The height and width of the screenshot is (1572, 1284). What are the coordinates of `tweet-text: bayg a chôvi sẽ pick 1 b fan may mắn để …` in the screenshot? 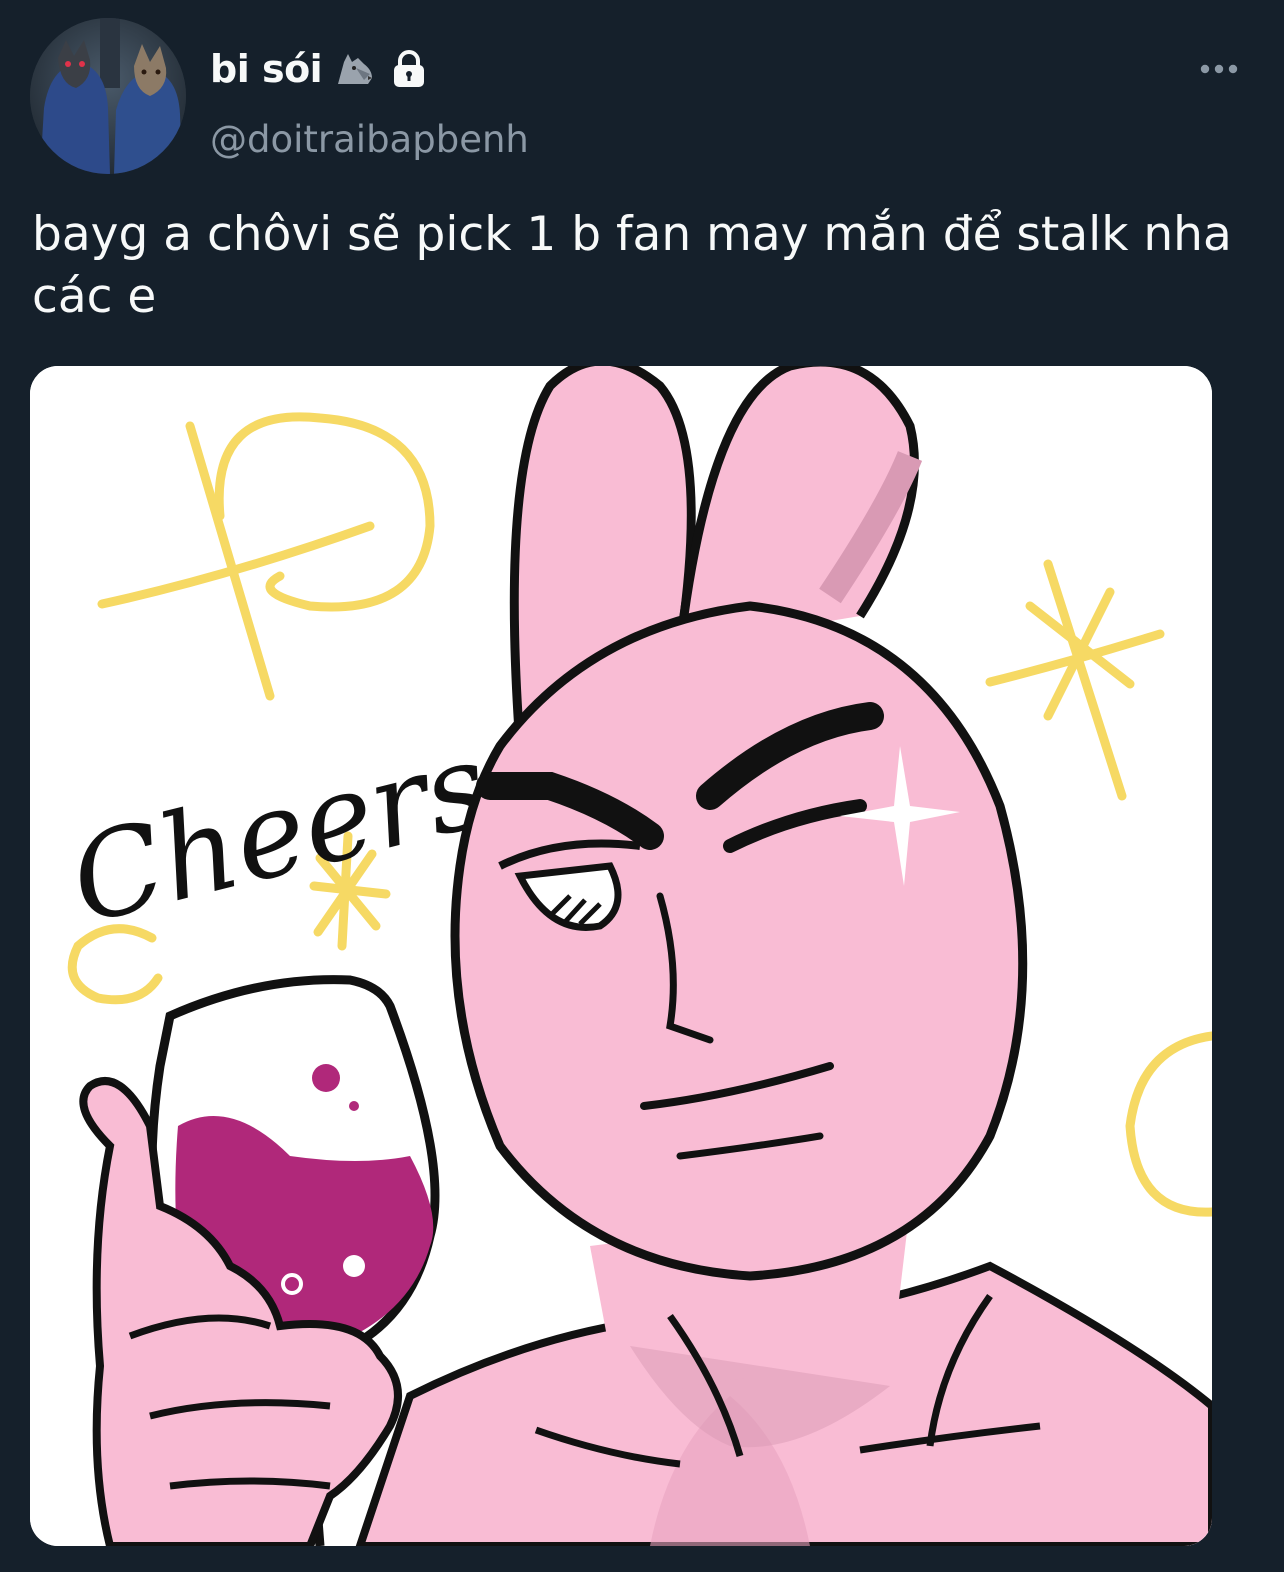 It's located at (632, 265).